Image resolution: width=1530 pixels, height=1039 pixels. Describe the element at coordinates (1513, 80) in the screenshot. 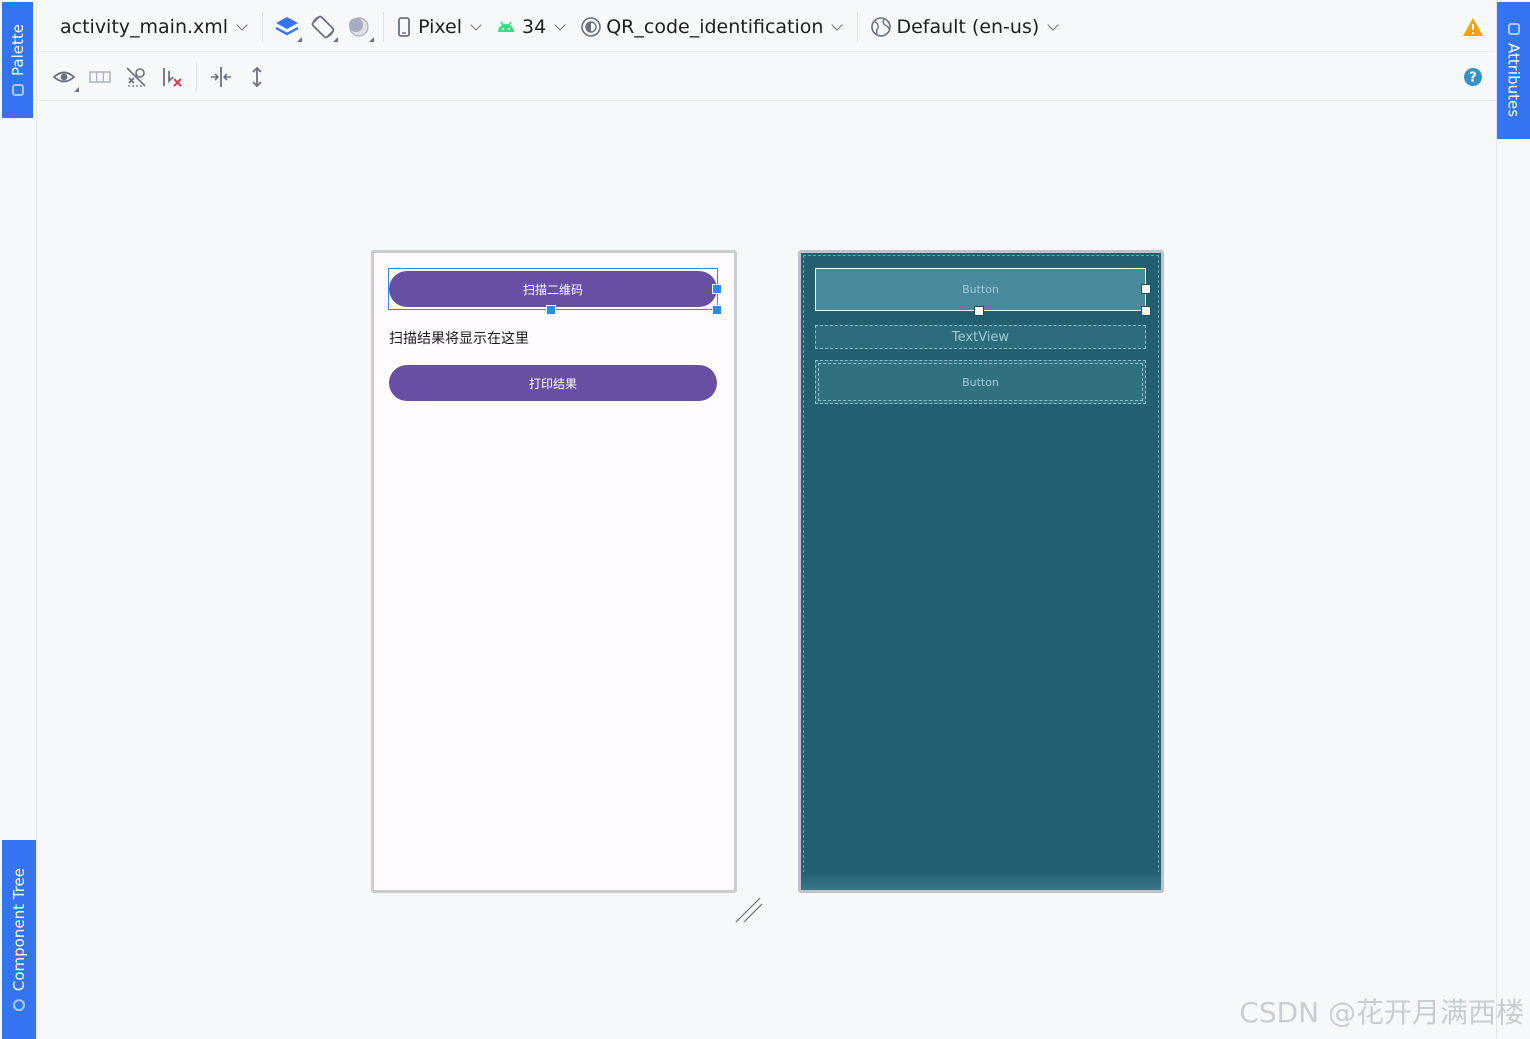

I see `attributes-tab-label: Attributes` at that location.